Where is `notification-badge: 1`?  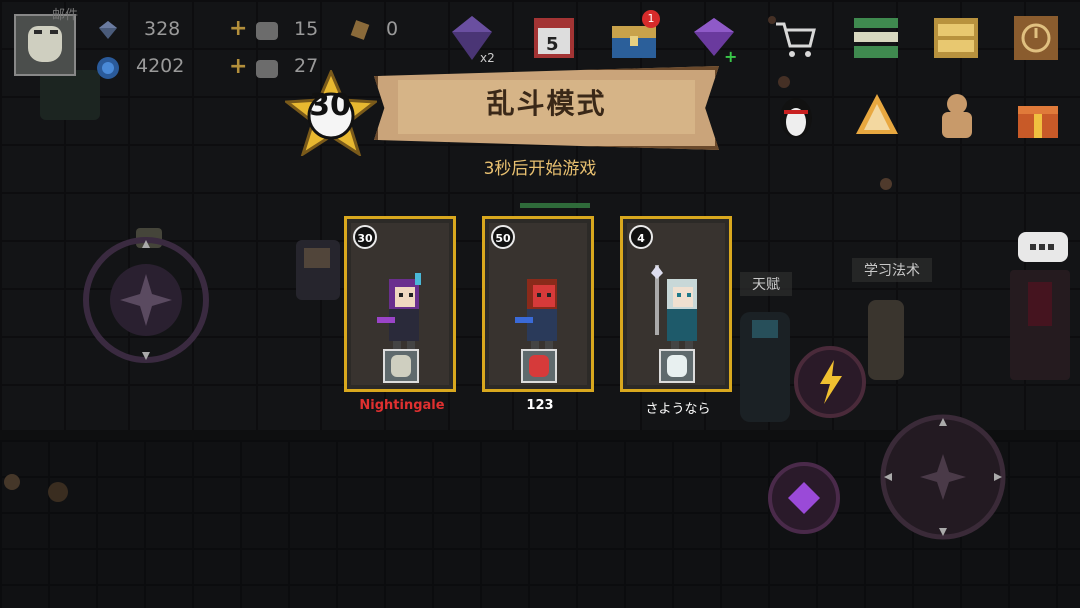
notification-badge: 1 is located at coordinates (651, 19).